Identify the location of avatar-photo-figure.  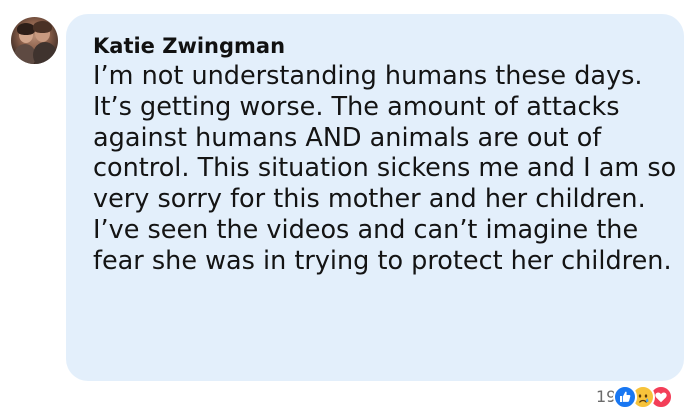
(45, 53).